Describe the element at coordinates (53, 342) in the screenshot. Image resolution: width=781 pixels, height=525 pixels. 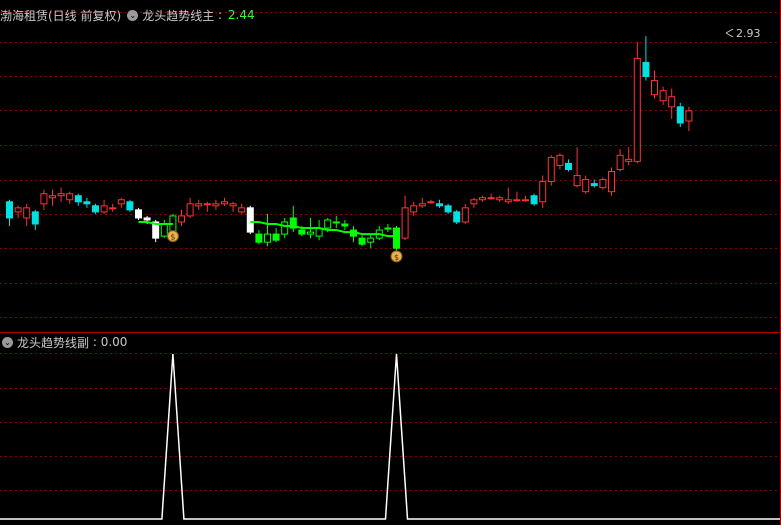
I see `sub-indicator-name: 龙头趋势线副` at that location.